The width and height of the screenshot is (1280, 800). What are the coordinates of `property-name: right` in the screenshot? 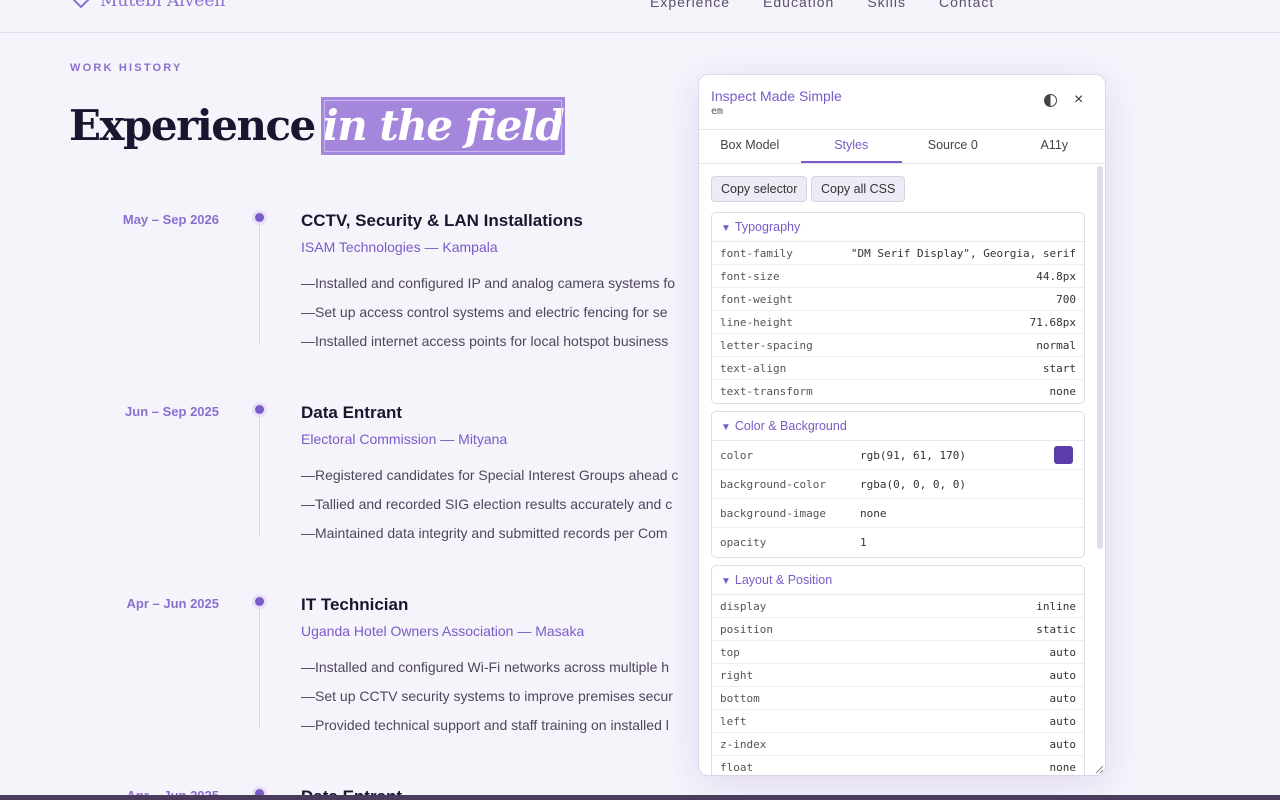 It's located at (737, 675).